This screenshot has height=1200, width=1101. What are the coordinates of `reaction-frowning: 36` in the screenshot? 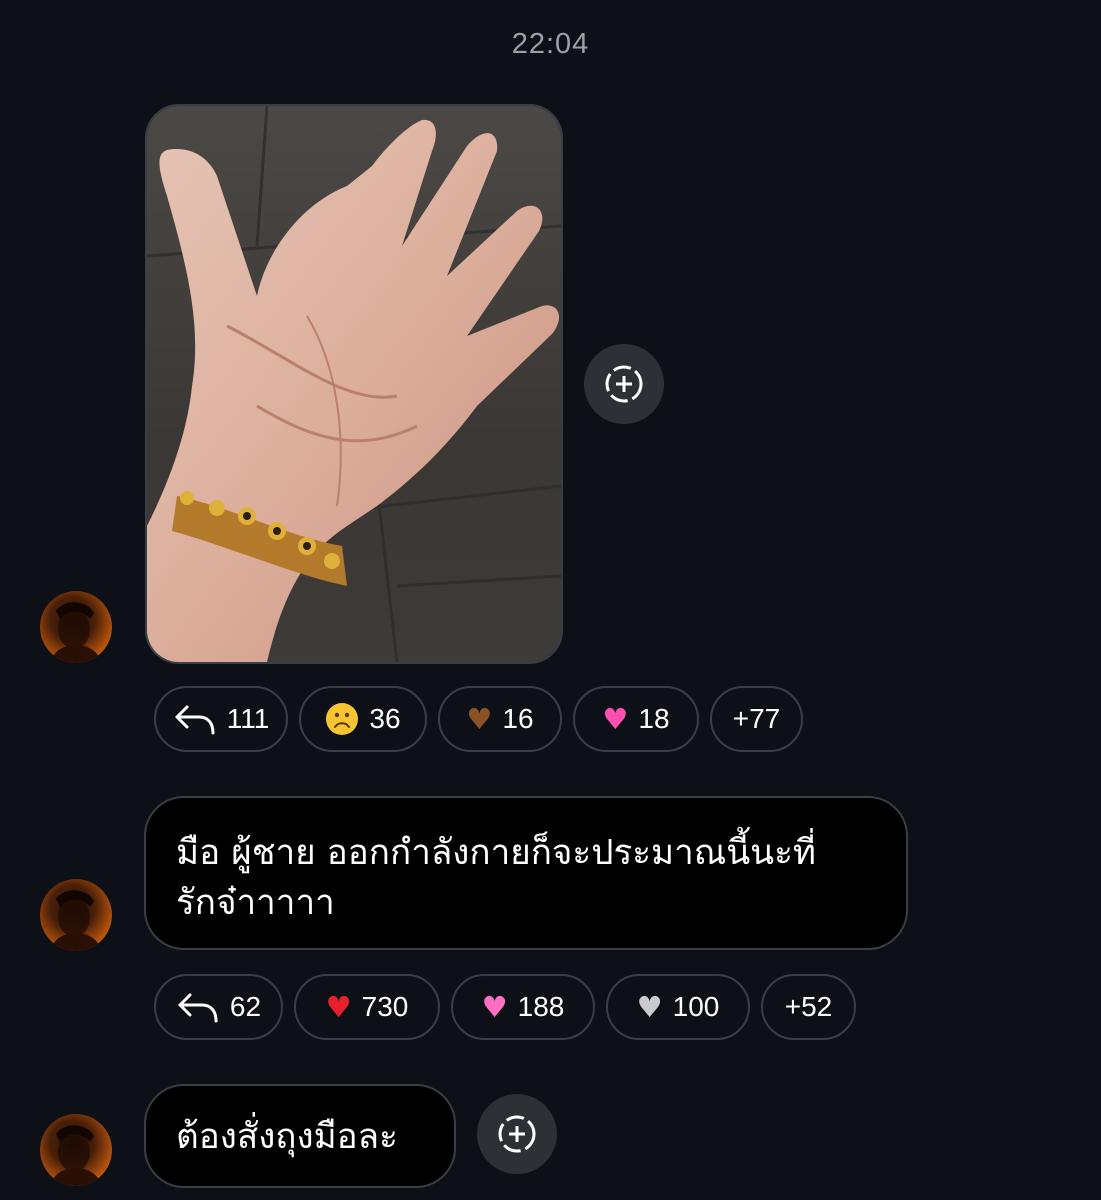 It's located at (363, 719).